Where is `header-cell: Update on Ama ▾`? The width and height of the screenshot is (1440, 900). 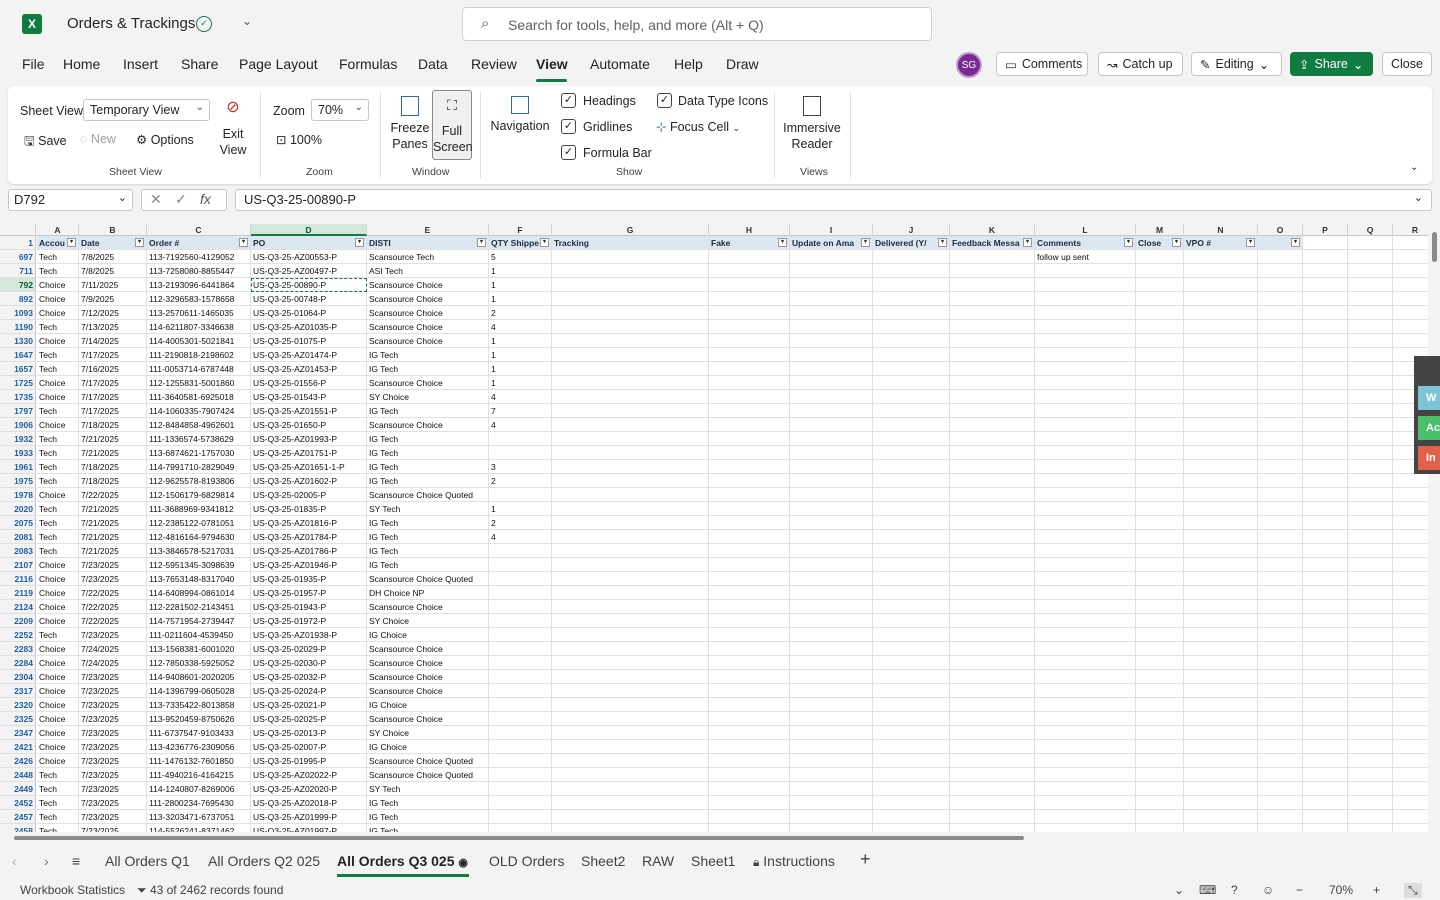 header-cell: Update on Ama ▾ is located at coordinates (831, 243).